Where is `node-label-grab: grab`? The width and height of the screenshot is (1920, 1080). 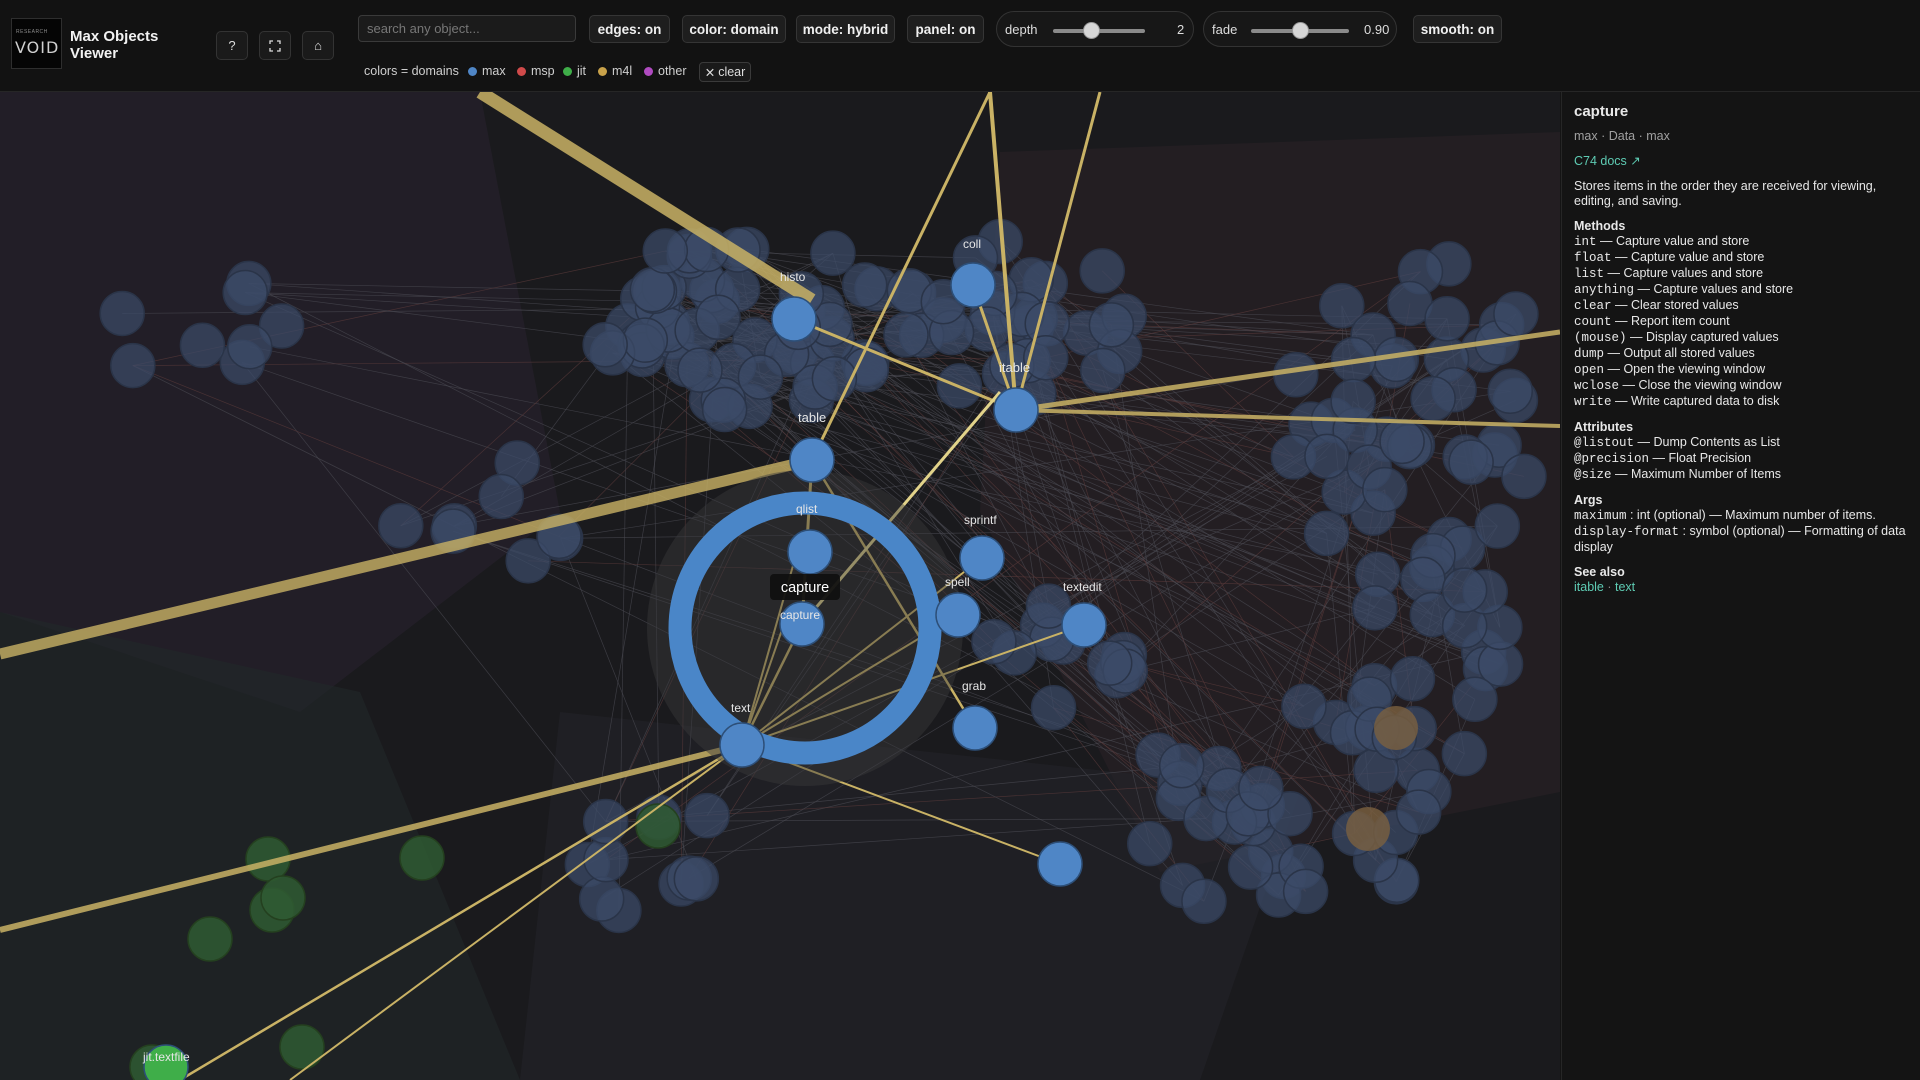 node-label-grab: grab is located at coordinates (974, 686).